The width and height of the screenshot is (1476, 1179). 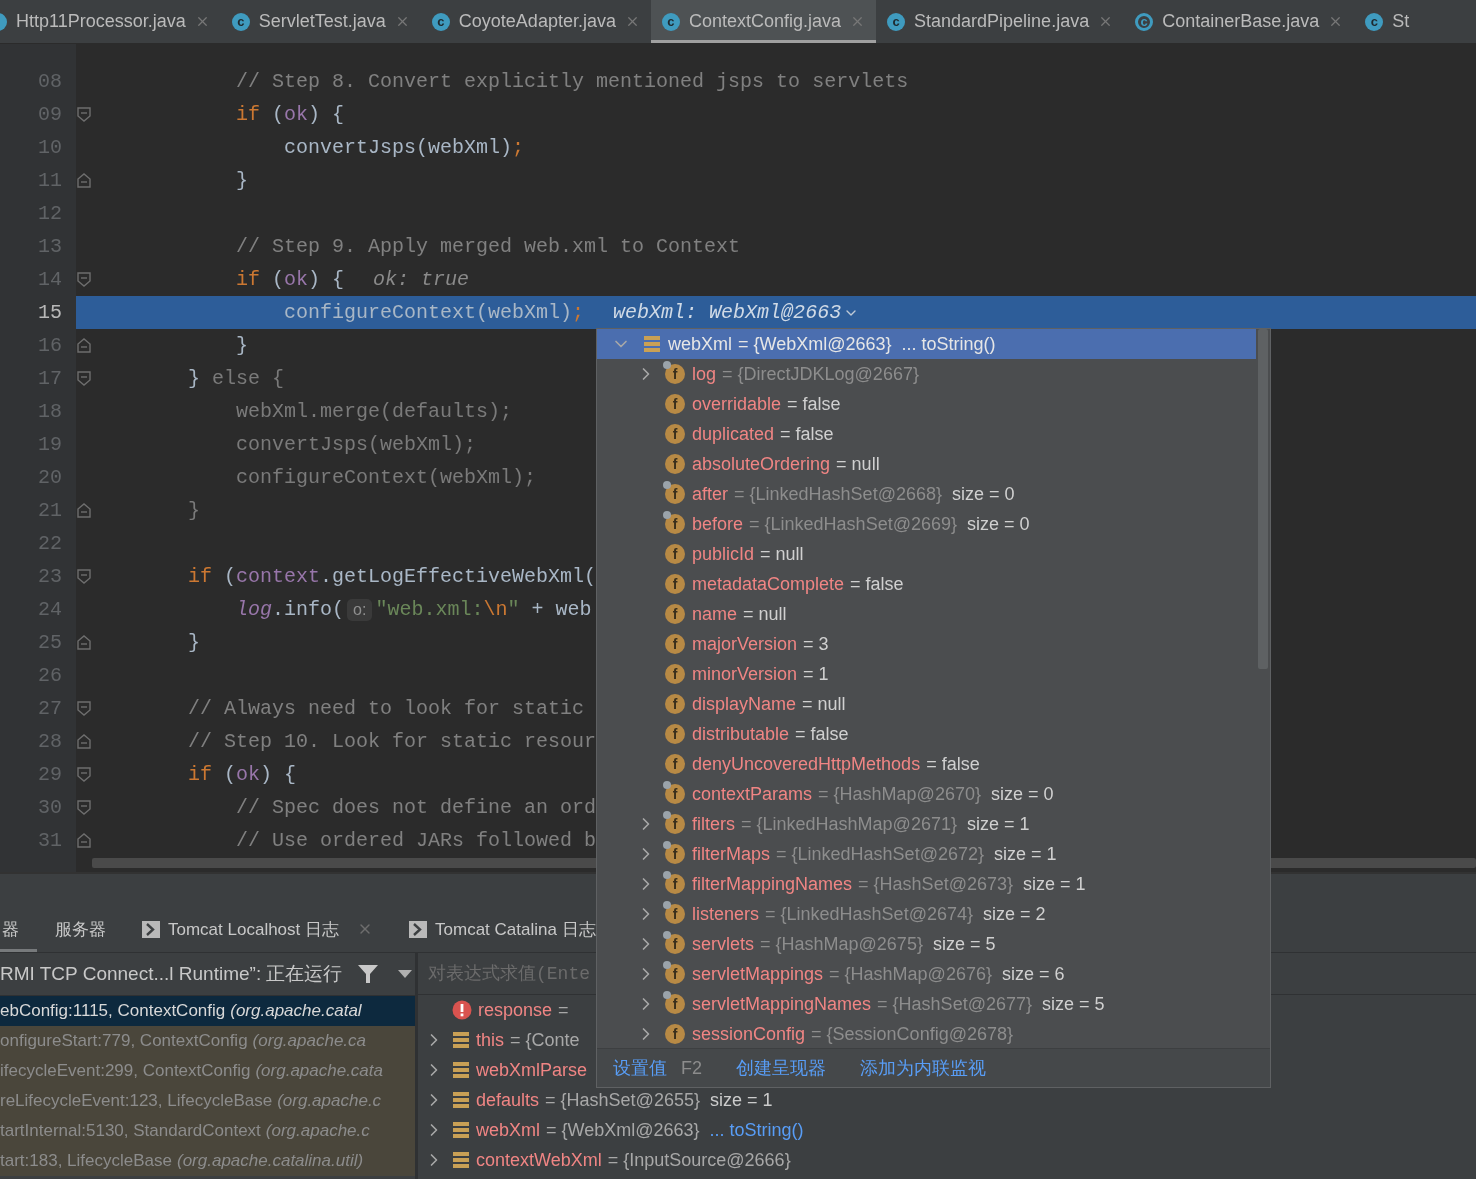 I want to click on code-line: } else {, so click(x=236, y=378).